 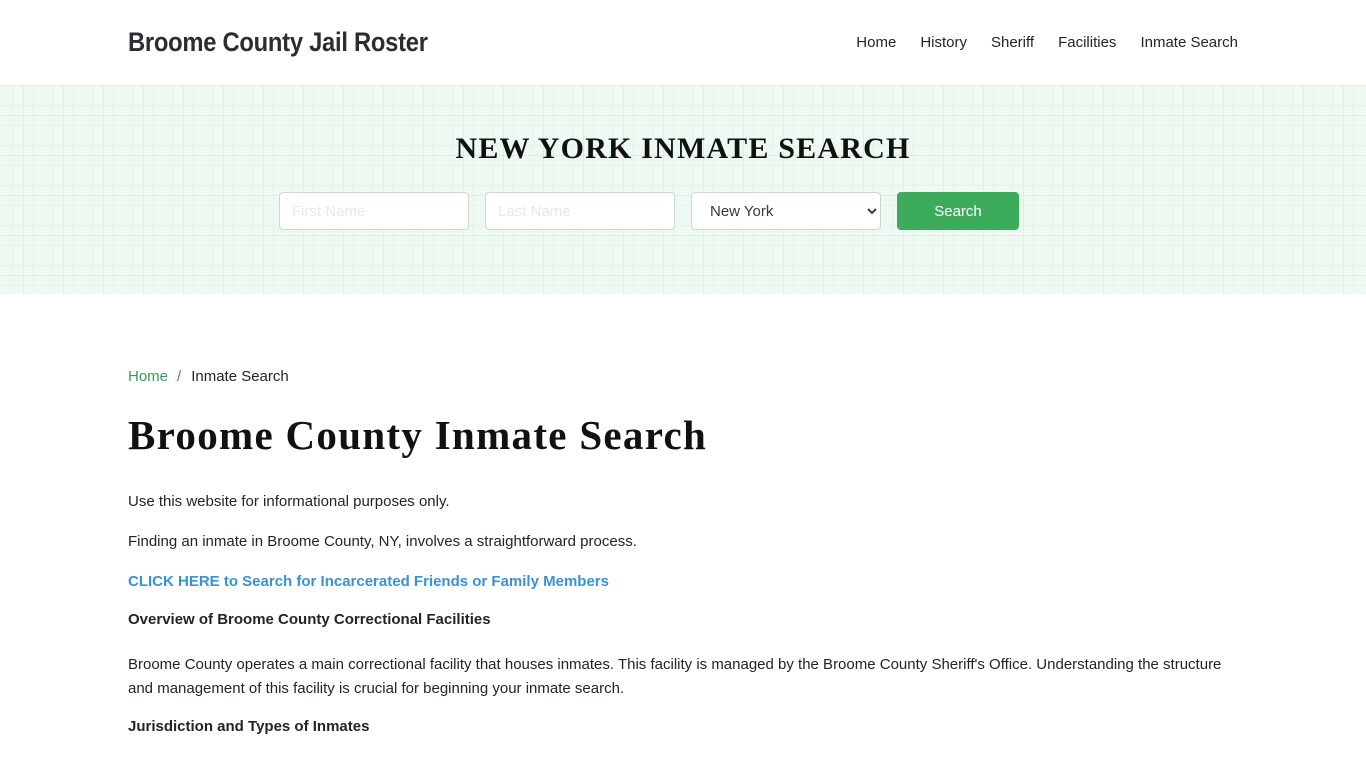 What do you see at coordinates (958, 211) in the screenshot?
I see `search-button: Search` at bounding box center [958, 211].